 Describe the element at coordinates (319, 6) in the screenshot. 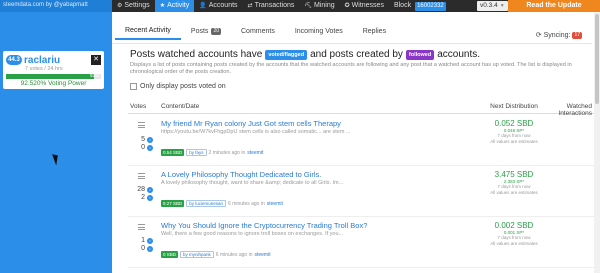

I see `nav-mining: ⛏ Mining` at that location.